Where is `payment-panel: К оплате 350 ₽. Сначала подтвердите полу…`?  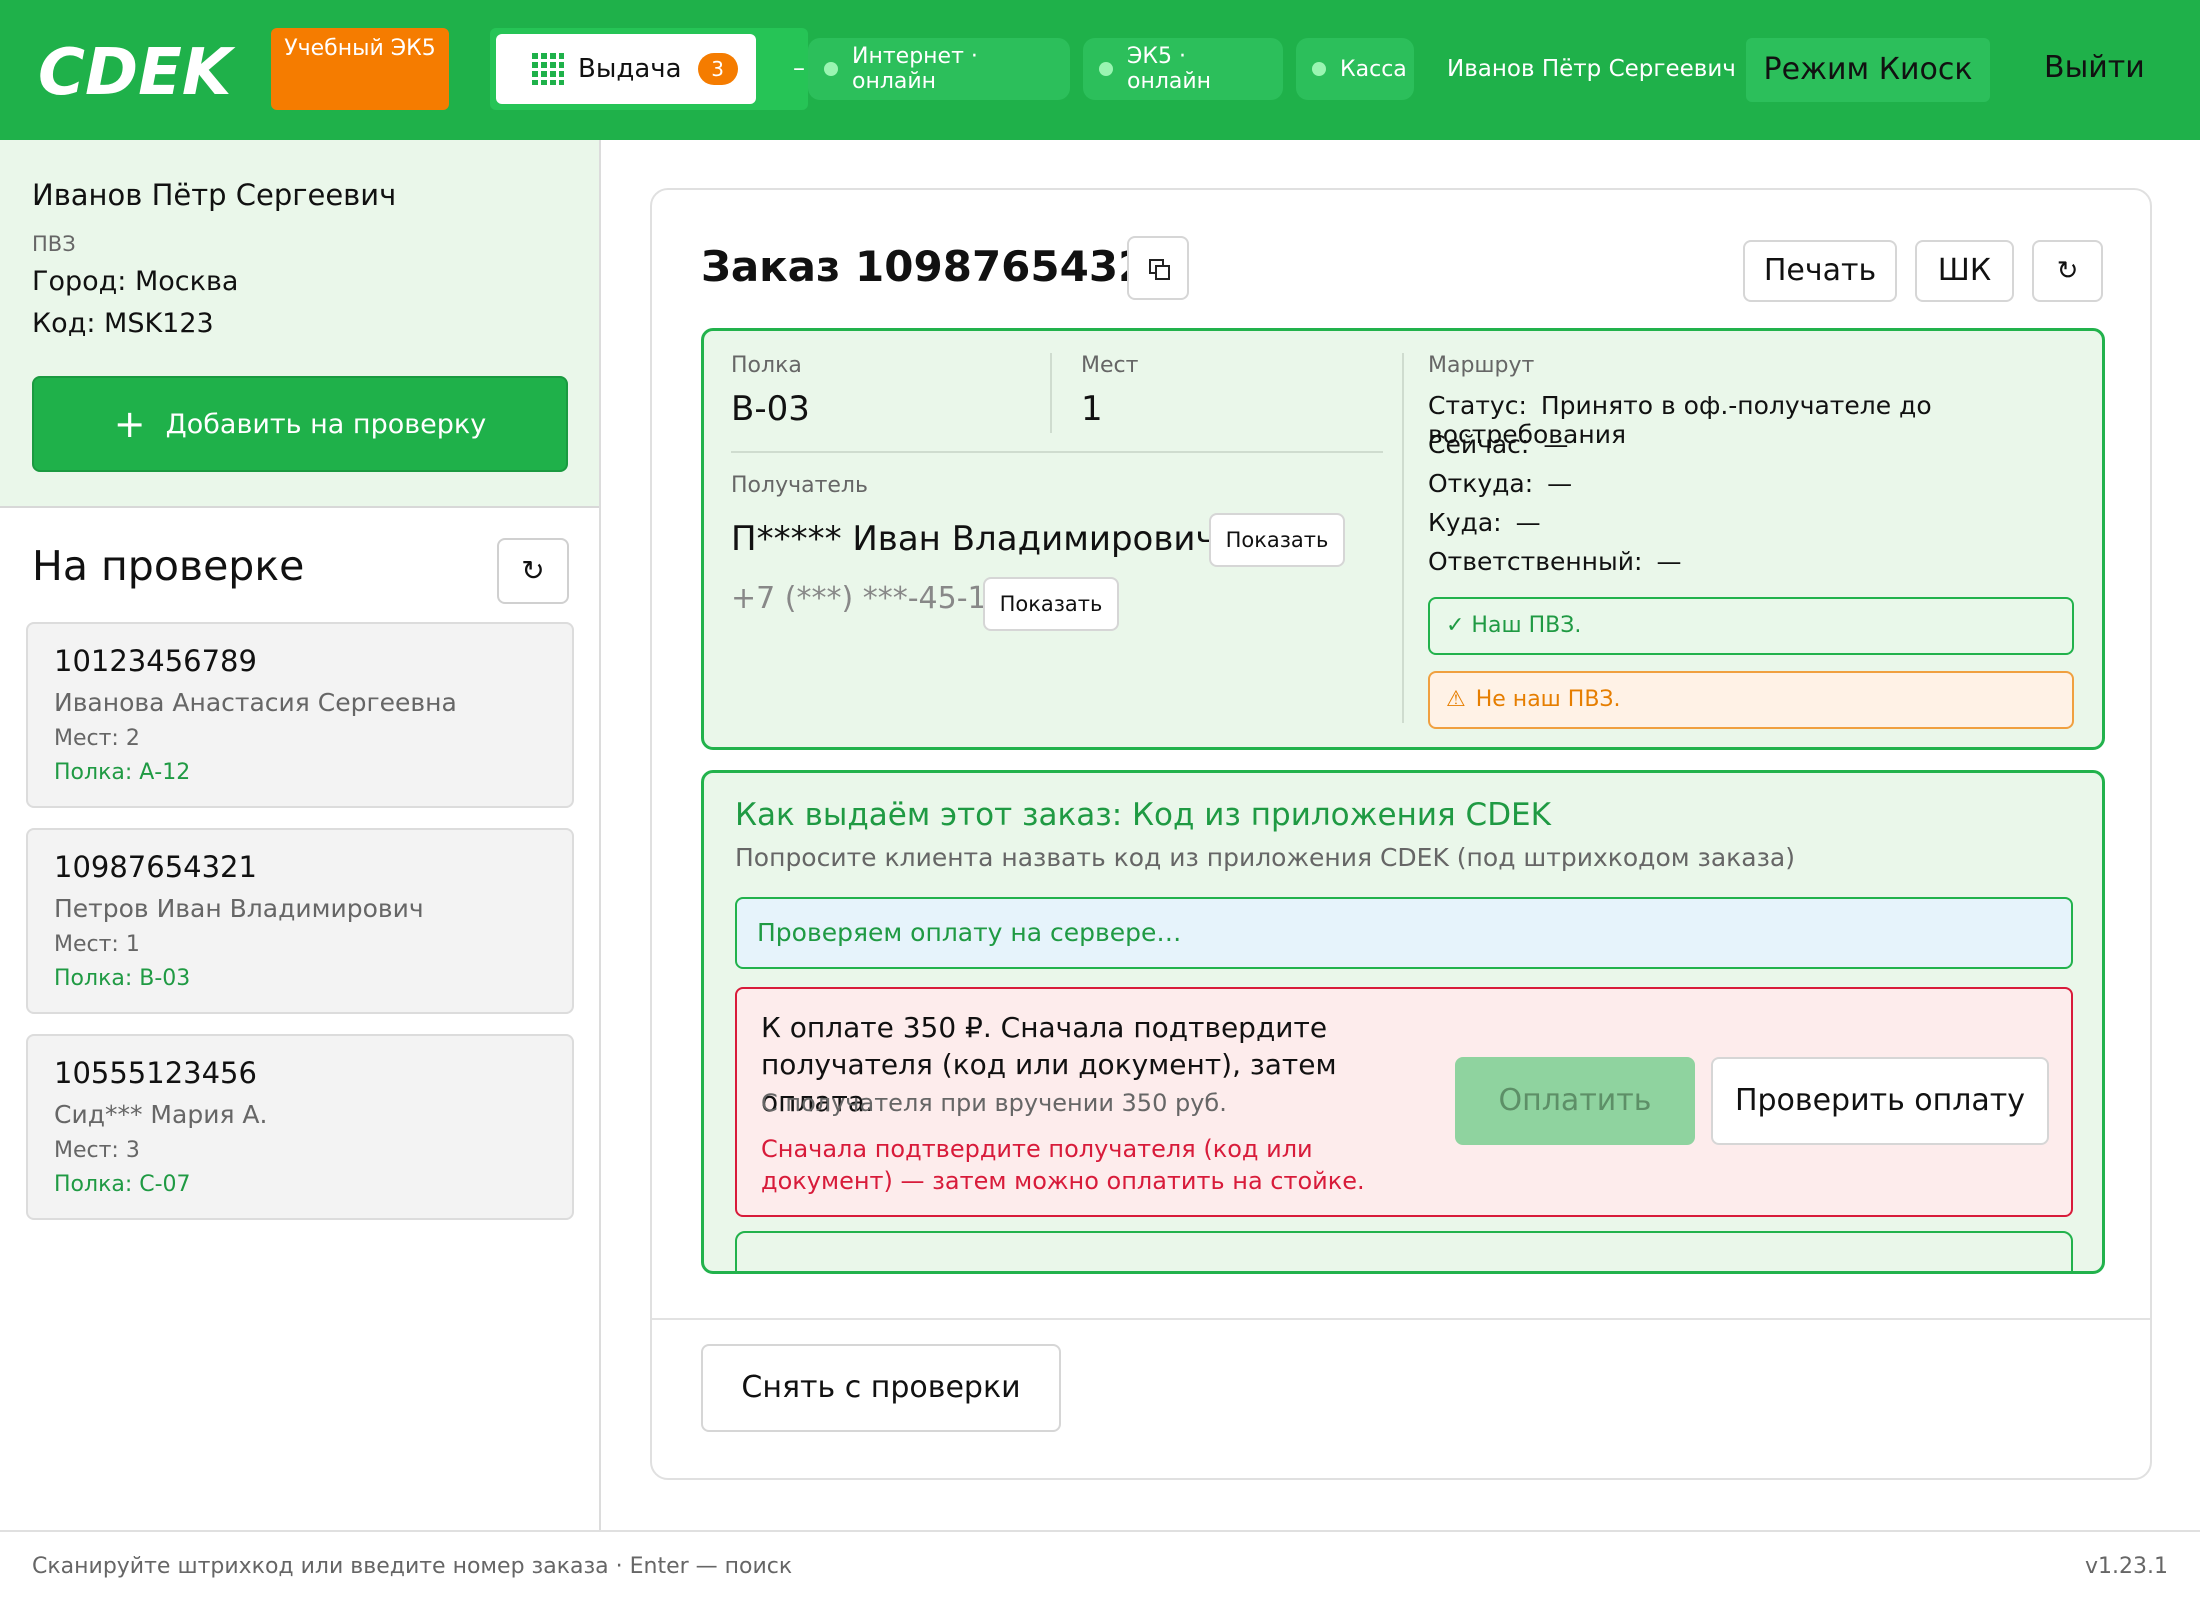 payment-panel: К оплате 350 ₽. Сначала подтвердите полу… is located at coordinates (1404, 1102).